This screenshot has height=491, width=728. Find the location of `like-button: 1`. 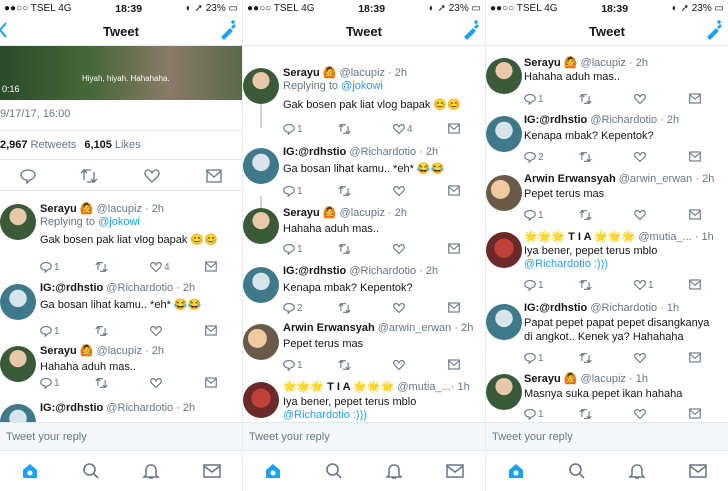

like-button: 1 is located at coordinates (644, 285).